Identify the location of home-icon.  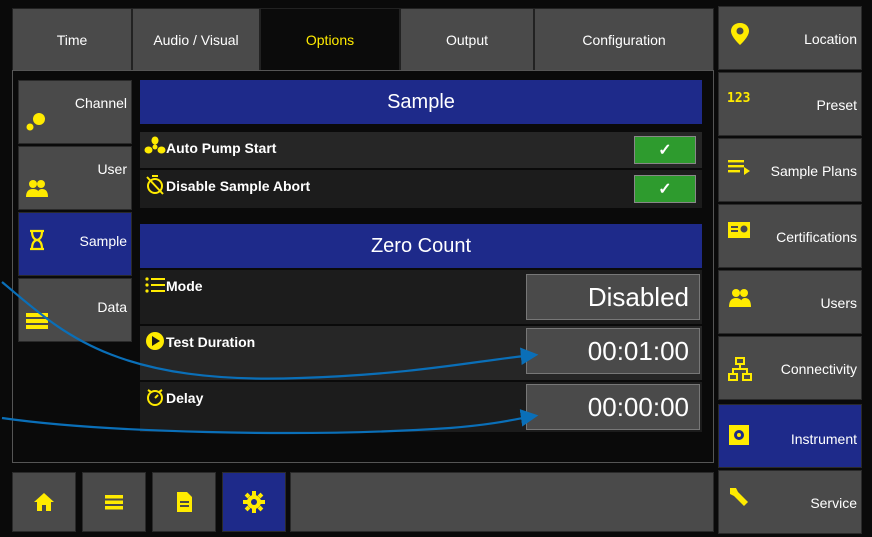
(44, 502).